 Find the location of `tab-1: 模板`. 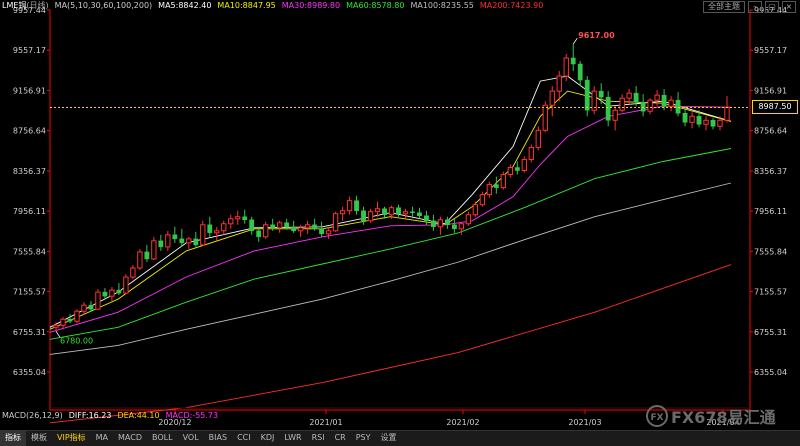

tab-1: 模板 is located at coordinates (39, 438).